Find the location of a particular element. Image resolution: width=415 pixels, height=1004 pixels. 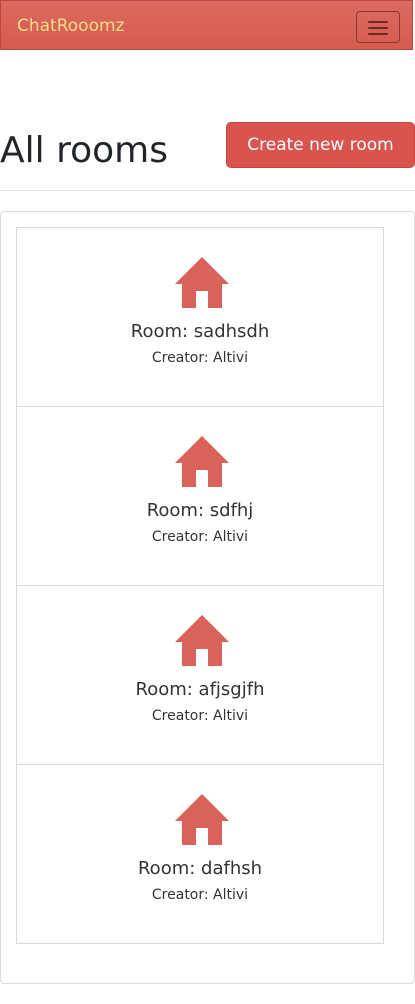

room-name: Room: dafhsh is located at coordinates (200, 868).